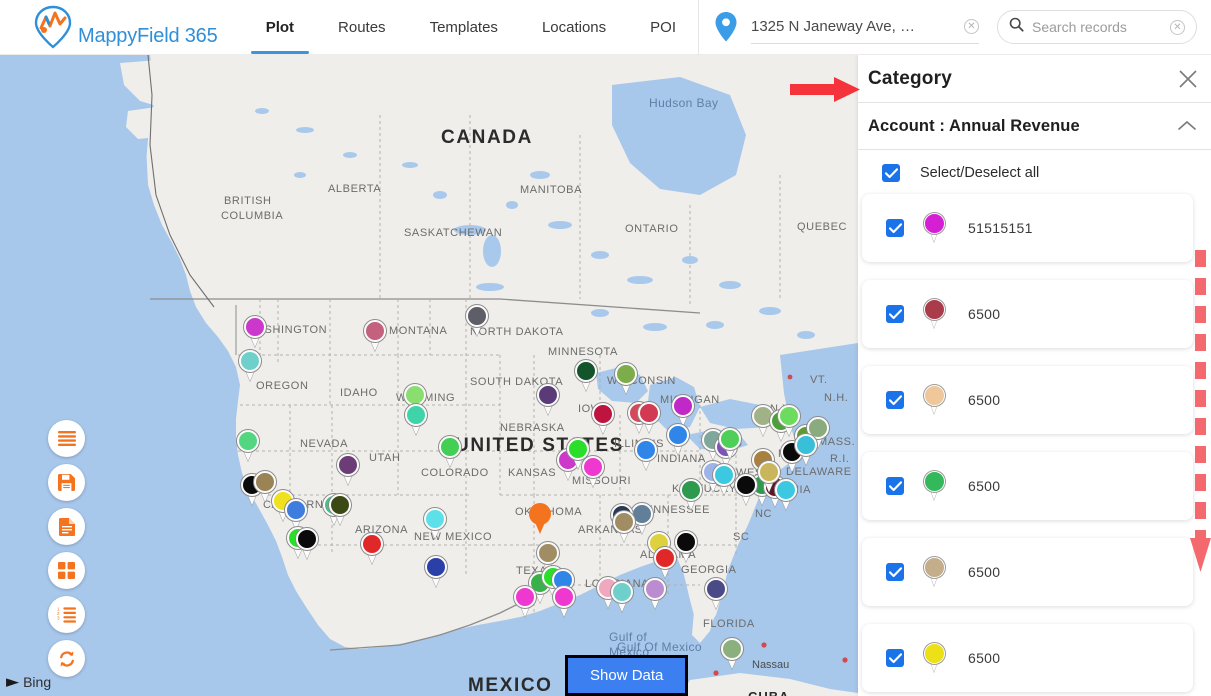 The height and width of the screenshot is (696, 1211). What do you see at coordinates (362, 27) in the screenshot?
I see `nav-item-routes: Routes` at bounding box center [362, 27].